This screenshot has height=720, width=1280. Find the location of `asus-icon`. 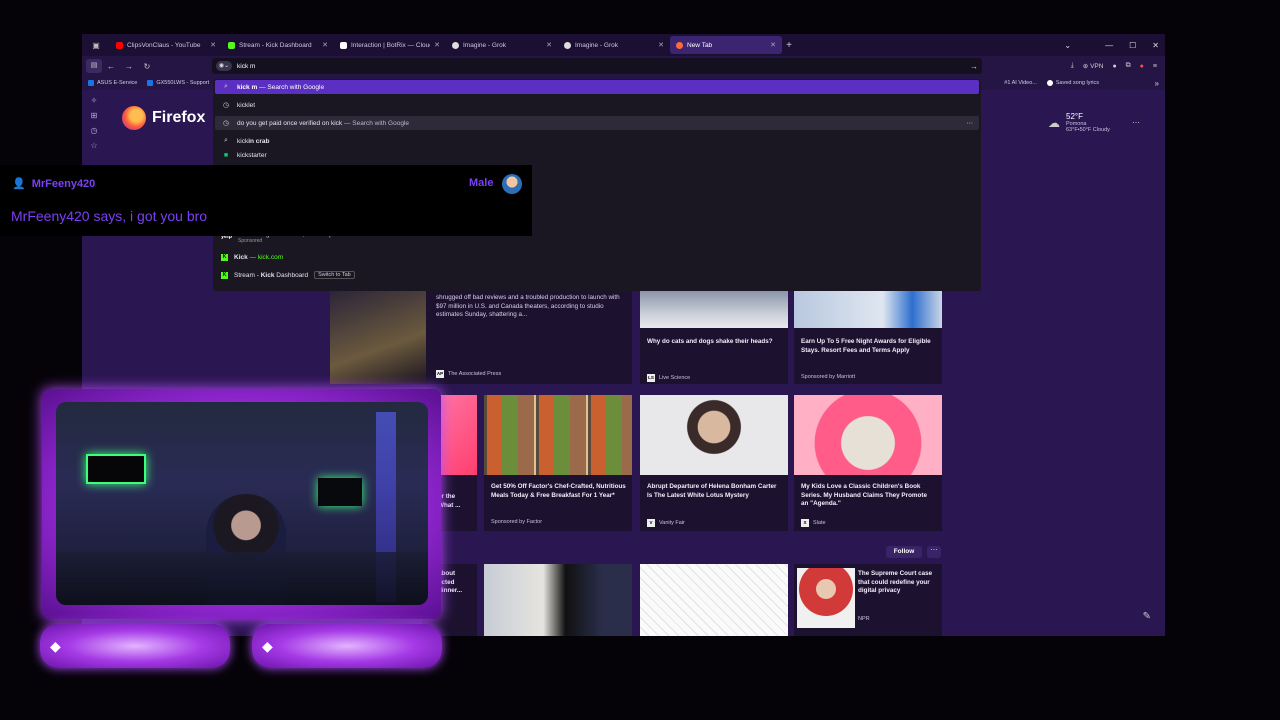

asus-icon is located at coordinates (150, 83).